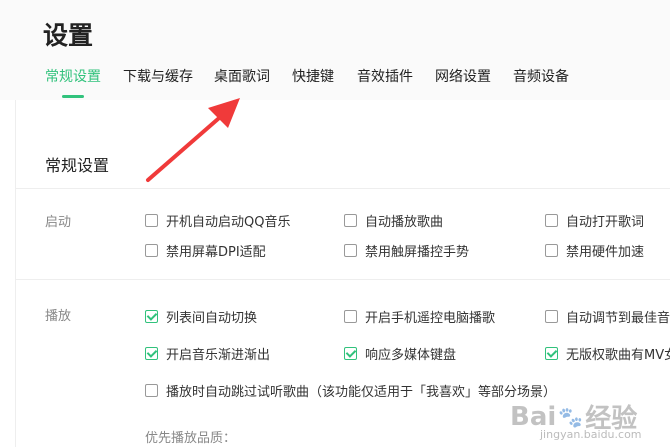  What do you see at coordinates (605, 252) in the screenshot?
I see `option-label: 禁用硬件加速` at bounding box center [605, 252].